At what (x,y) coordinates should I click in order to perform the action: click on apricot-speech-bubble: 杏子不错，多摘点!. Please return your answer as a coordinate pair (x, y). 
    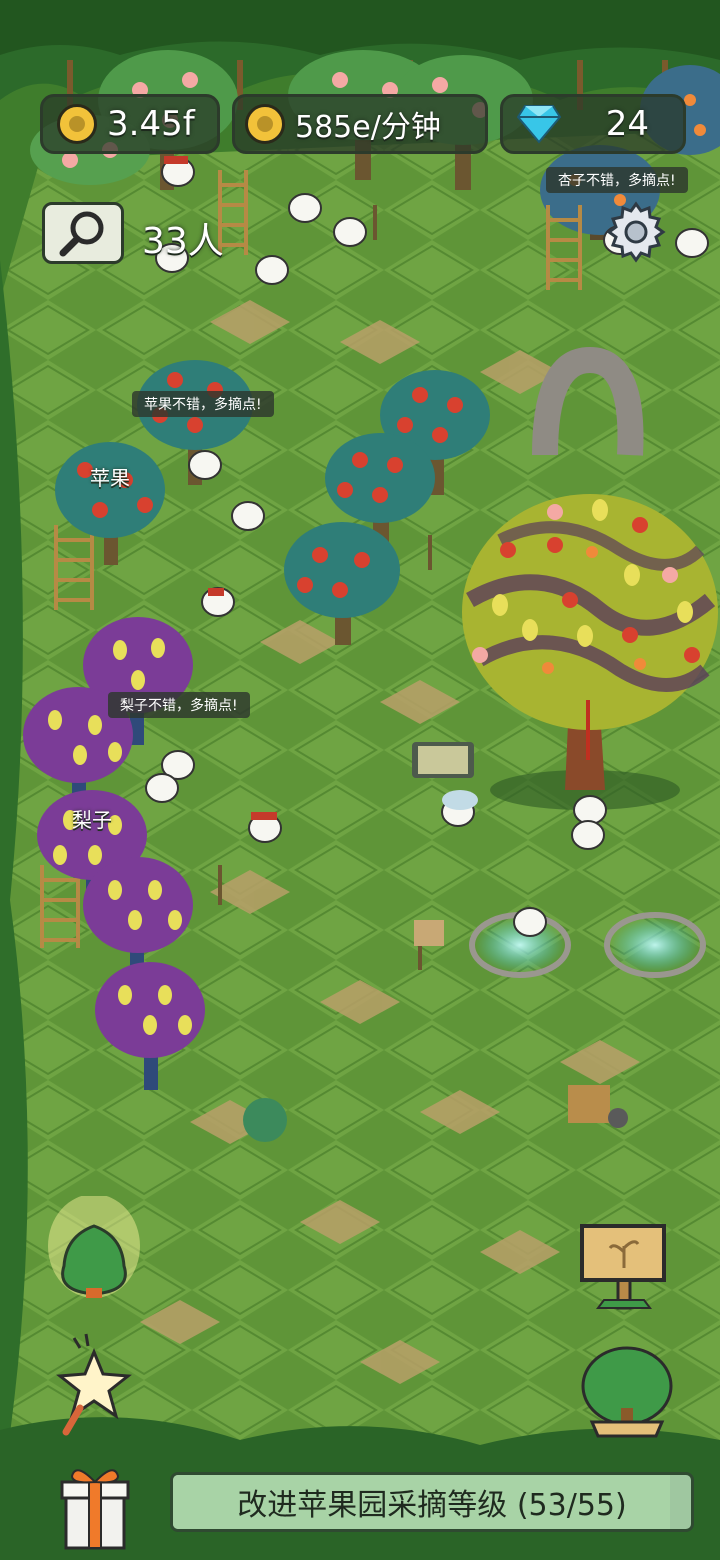
    Looking at the image, I should click on (617, 180).